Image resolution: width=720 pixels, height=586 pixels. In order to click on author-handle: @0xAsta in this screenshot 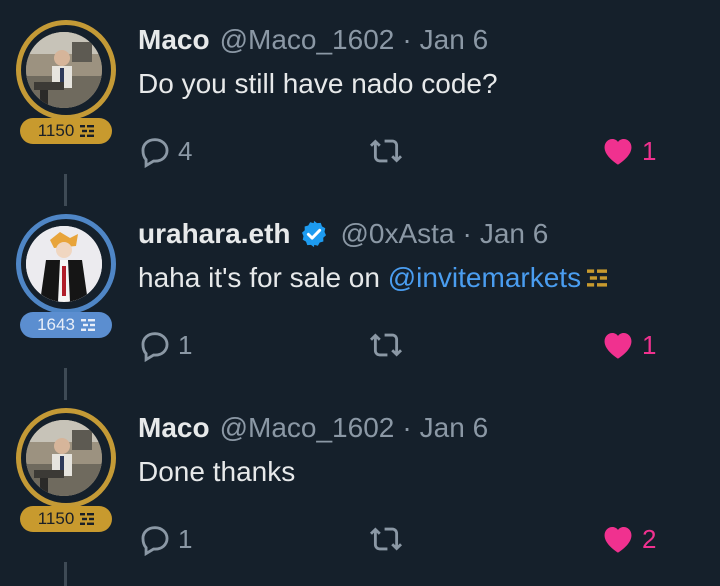, I will do `click(398, 234)`.